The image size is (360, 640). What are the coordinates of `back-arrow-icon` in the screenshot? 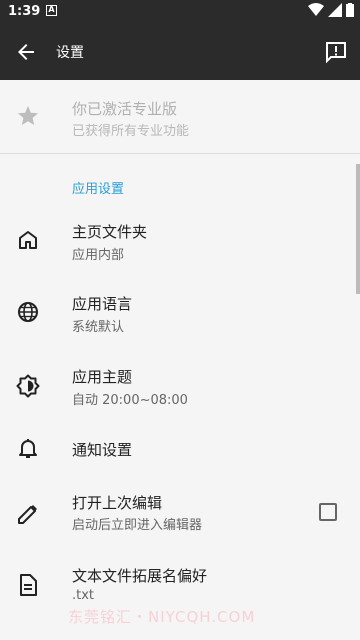 It's located at (26, 52).